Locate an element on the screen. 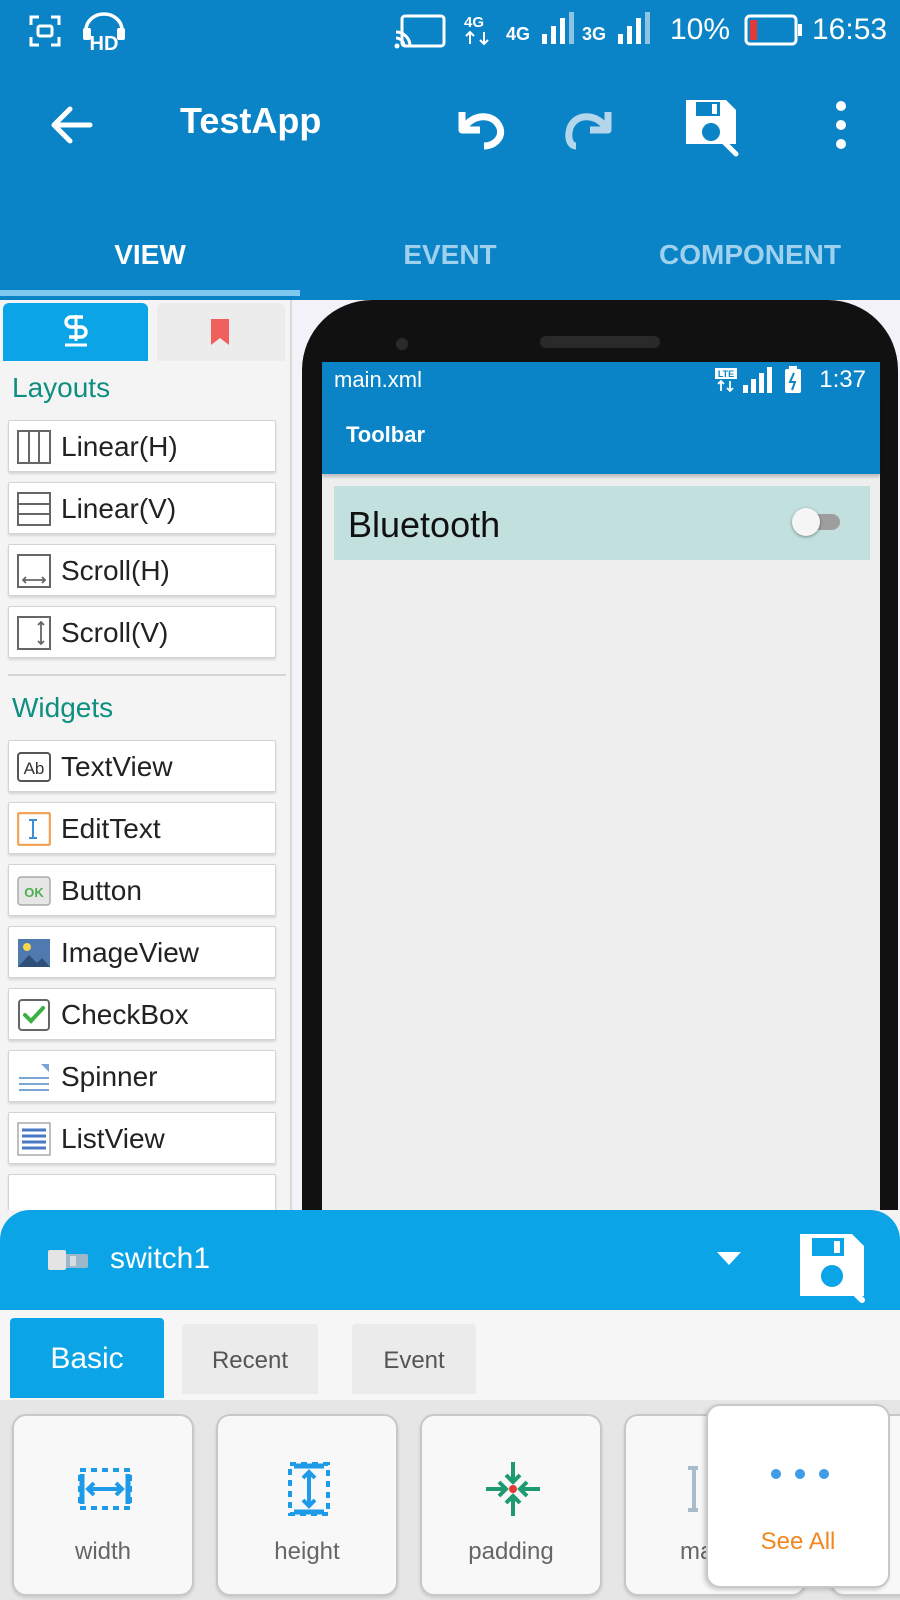  switch-thumb is located at coordinates (806, 522).